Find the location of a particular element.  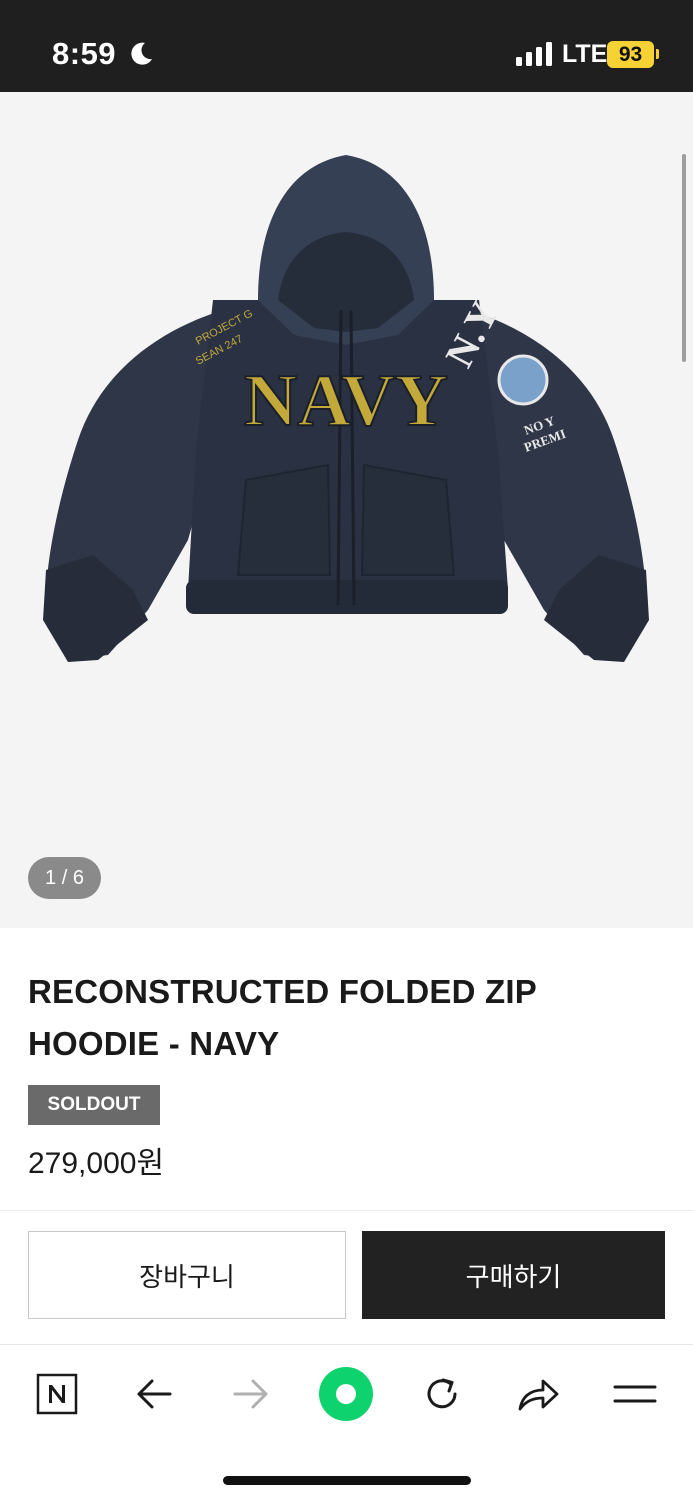

battery-icon: 93 is located at coordinates (633, 54).